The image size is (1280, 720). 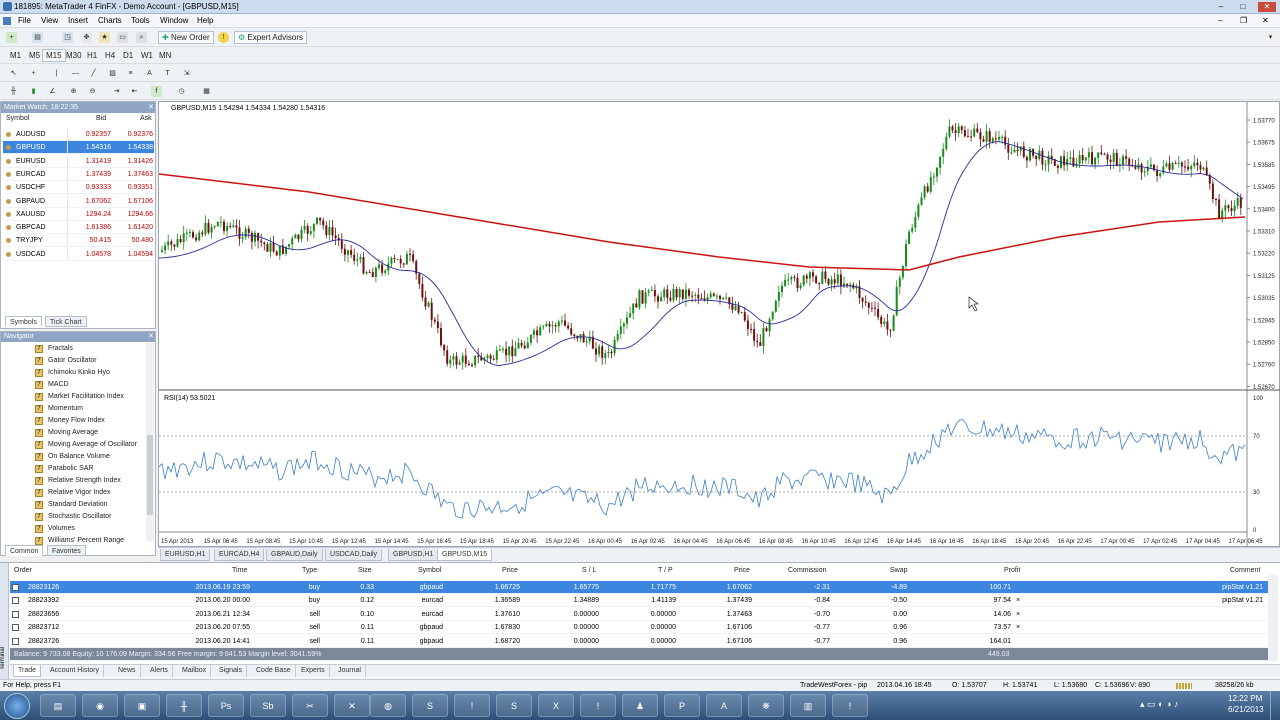 I want to click on doc-restore-button: ❐, so click(x=1243, y=20).